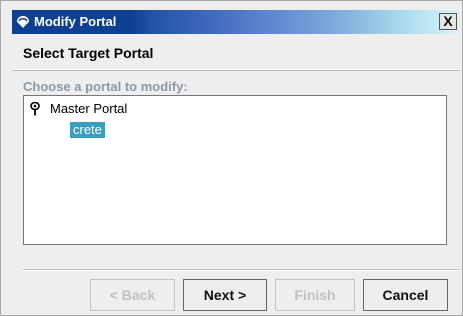 Image resolution: width=463 pixels, height=316 pixels. Describe the element at coordinates (236, 70) in the screenshot. I see `header-divider` at that location.